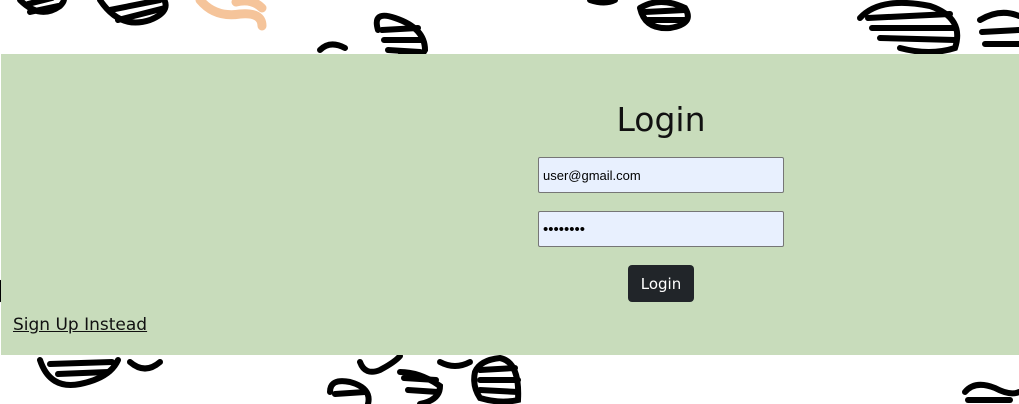 This screenshot has height=404, width=1019. What do you see at coordinates (661, 283) in the screenshot?
I see `login-button: Login` at bounding box center [661, 283].